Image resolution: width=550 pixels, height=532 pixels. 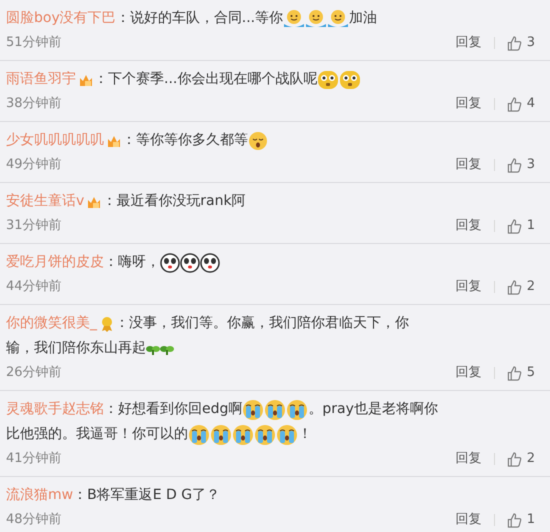 What do you see at coordinates (173, 409) in the screenshot?
I see `comment-text: ：好想看到你回edg啊` at bounding box center [173, 409].